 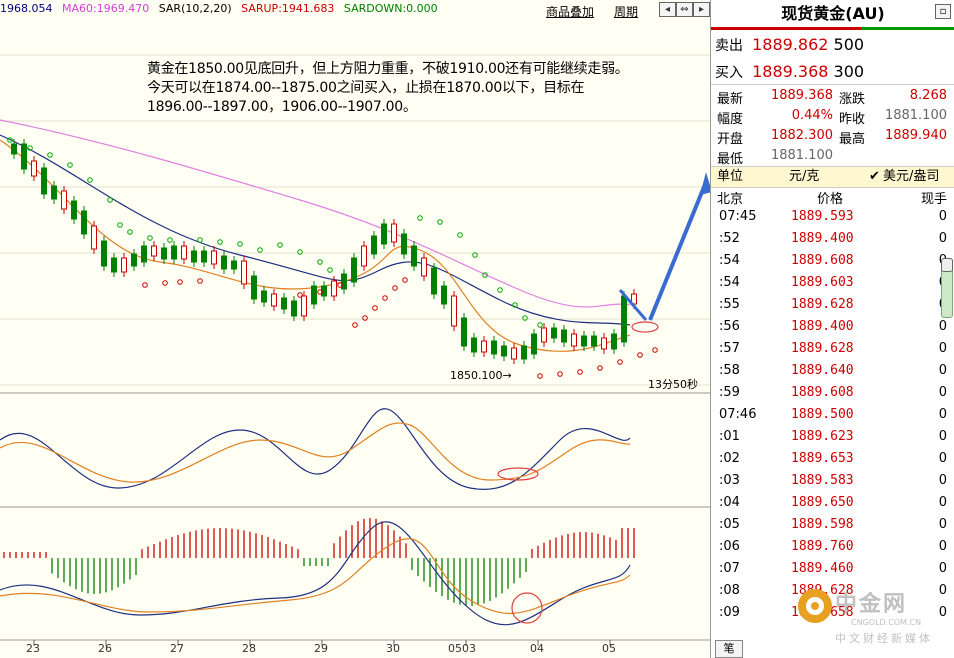 I want to click on tick-price: 1889.623, so click(x=822, y=436).